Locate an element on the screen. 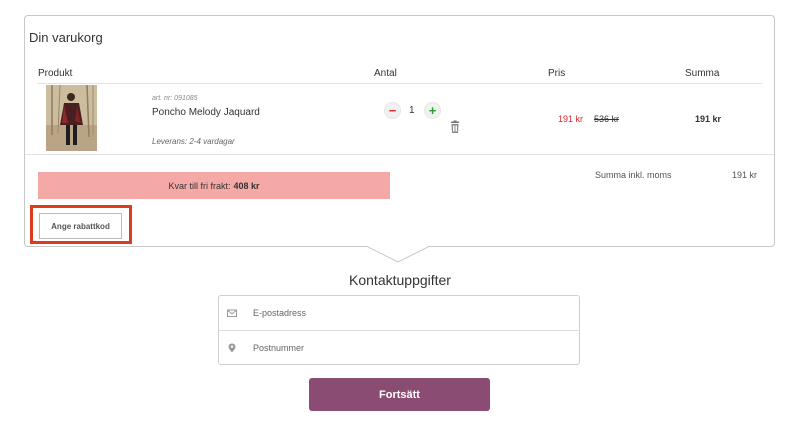  panel-notch is located at coordinates (398, 254).